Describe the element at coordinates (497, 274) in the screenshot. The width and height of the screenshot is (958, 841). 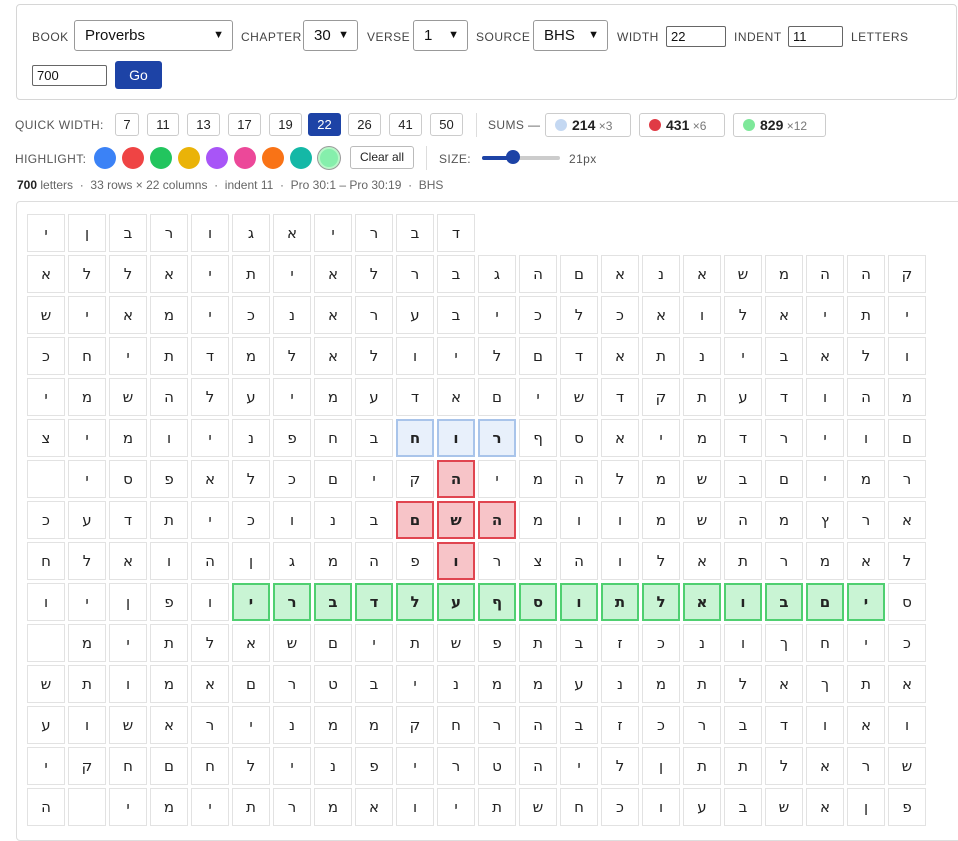
I see `letter-cell: ג` at that location.